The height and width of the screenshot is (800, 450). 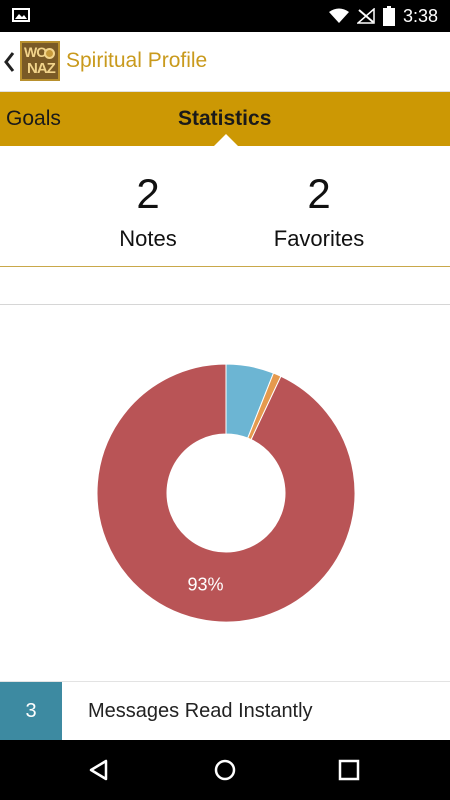 I want to click on status-time: 3:38, so click(x=420, y=15).